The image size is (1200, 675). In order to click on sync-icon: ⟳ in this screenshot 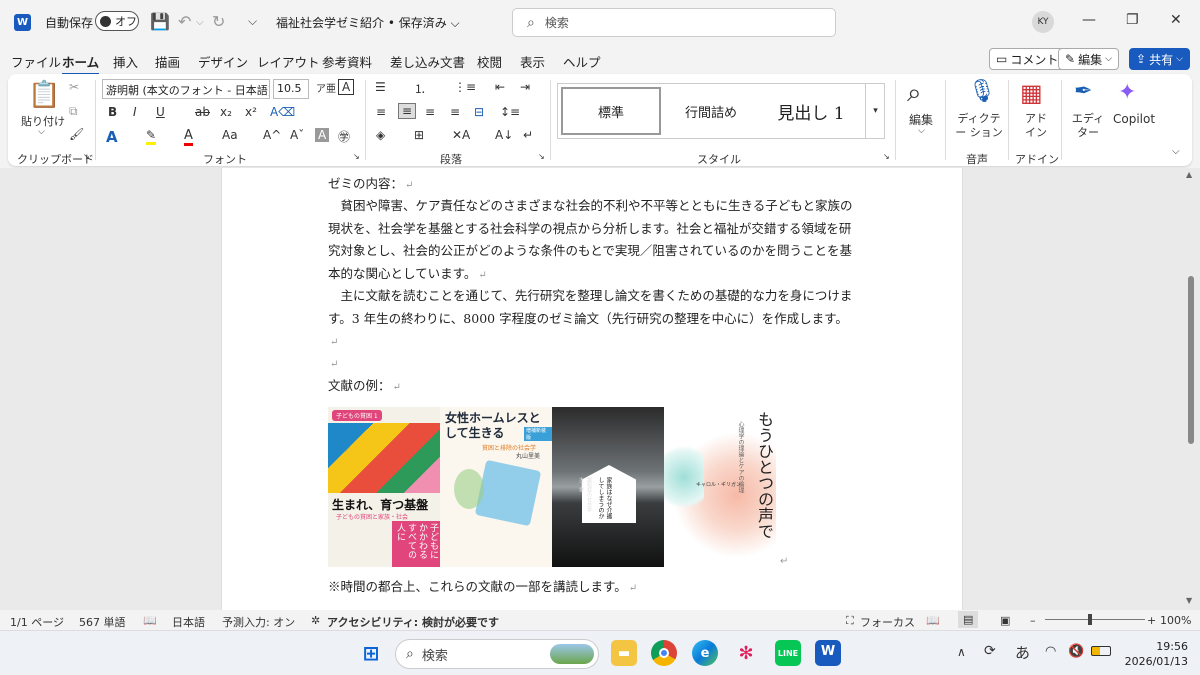, I will do `click(990, 651)`.